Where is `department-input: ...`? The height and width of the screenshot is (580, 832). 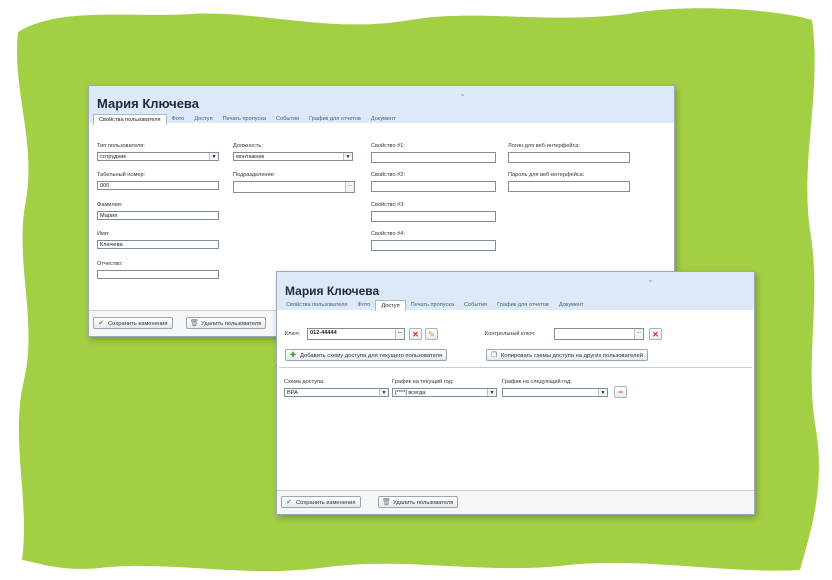 department-input: ... is located at coordinates (294, 187).